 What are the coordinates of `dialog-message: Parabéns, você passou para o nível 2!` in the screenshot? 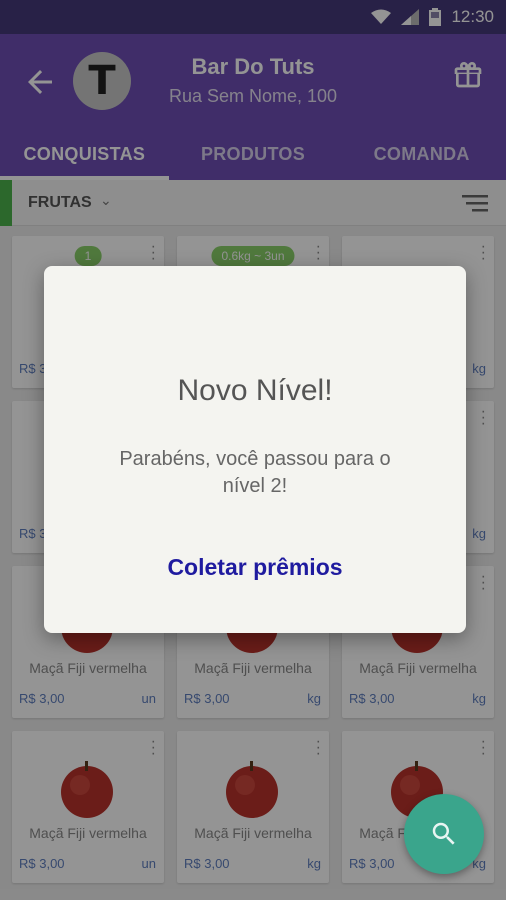 It's located at (255, 472).